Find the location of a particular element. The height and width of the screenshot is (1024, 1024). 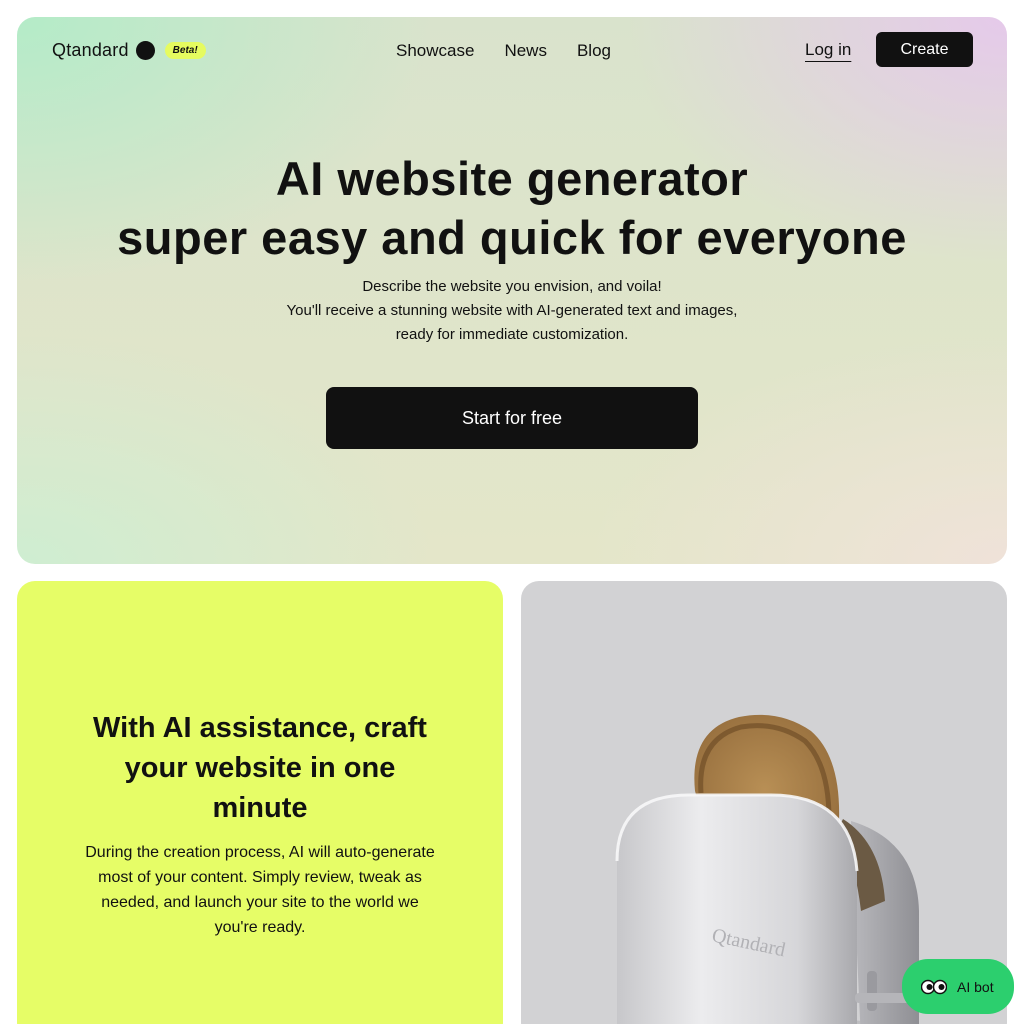

toaster-body is located at coordinates (737, 909).